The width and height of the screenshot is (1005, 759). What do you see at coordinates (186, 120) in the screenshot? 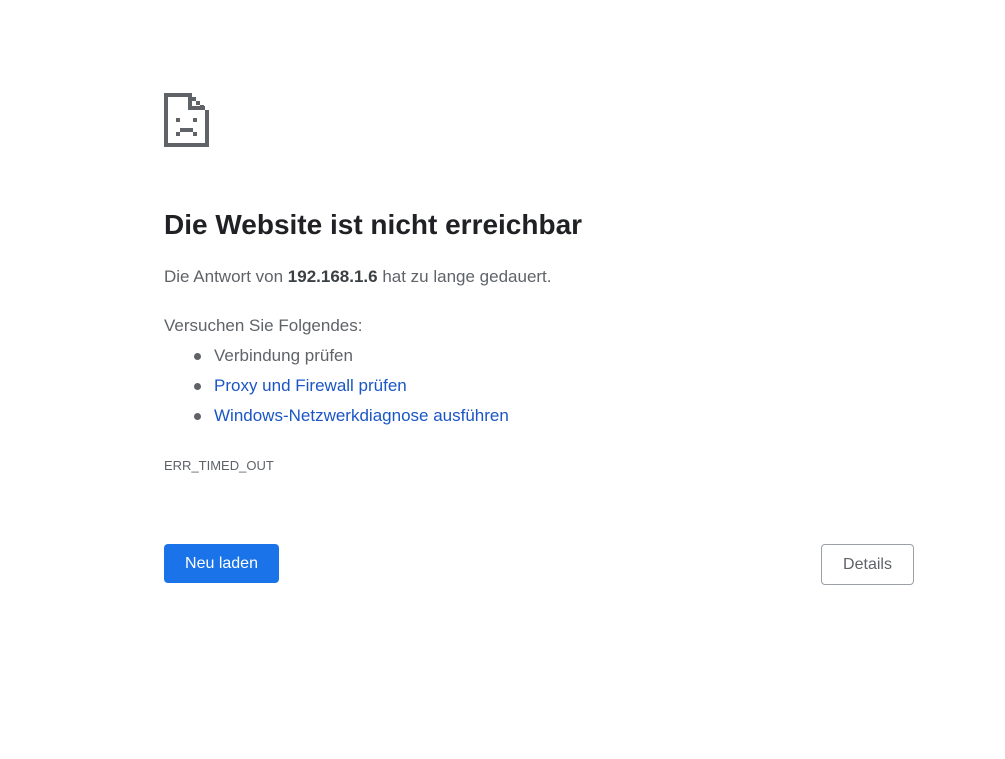
I see `sad-page-icon` at bounding box center [186, 120].